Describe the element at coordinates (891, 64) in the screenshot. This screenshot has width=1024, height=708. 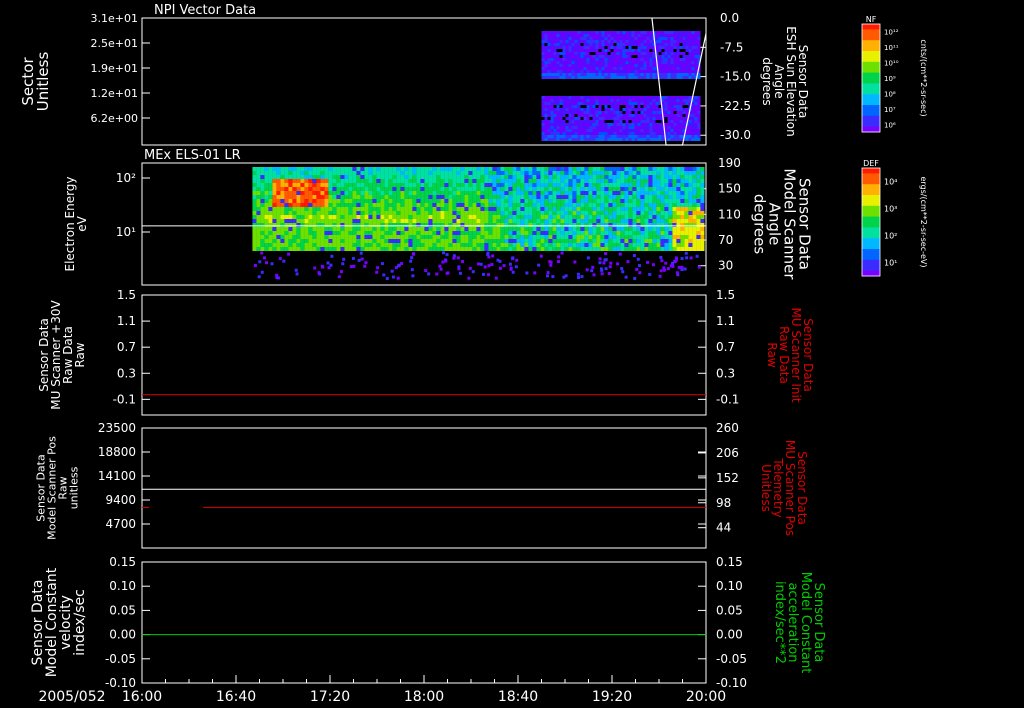
I see `nf-colorbar-tick-label: 10¹⁰` at that location.